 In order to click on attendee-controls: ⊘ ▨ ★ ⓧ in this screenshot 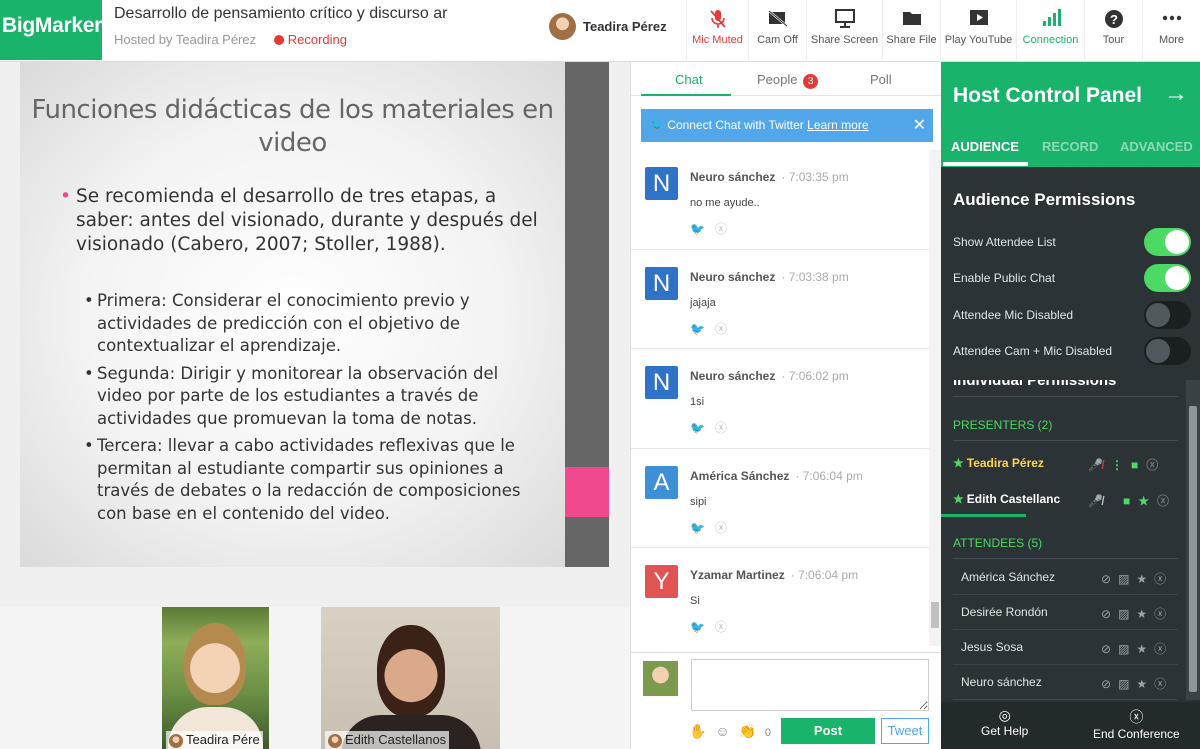, I will do `click(1137, 578)`.